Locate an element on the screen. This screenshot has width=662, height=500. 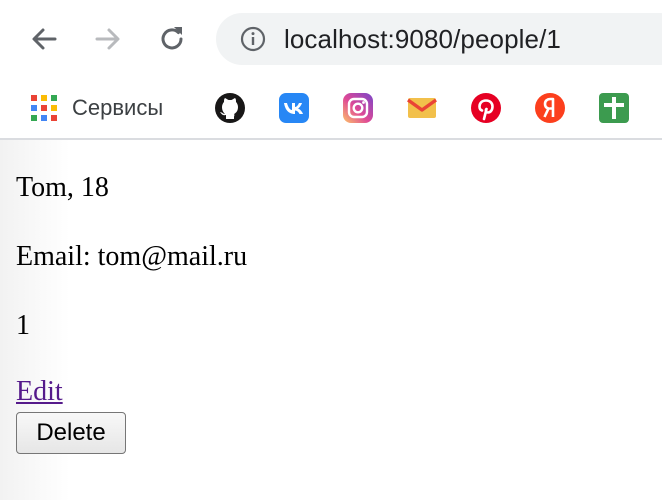
vk-icon is located at coordinates (294, 108).